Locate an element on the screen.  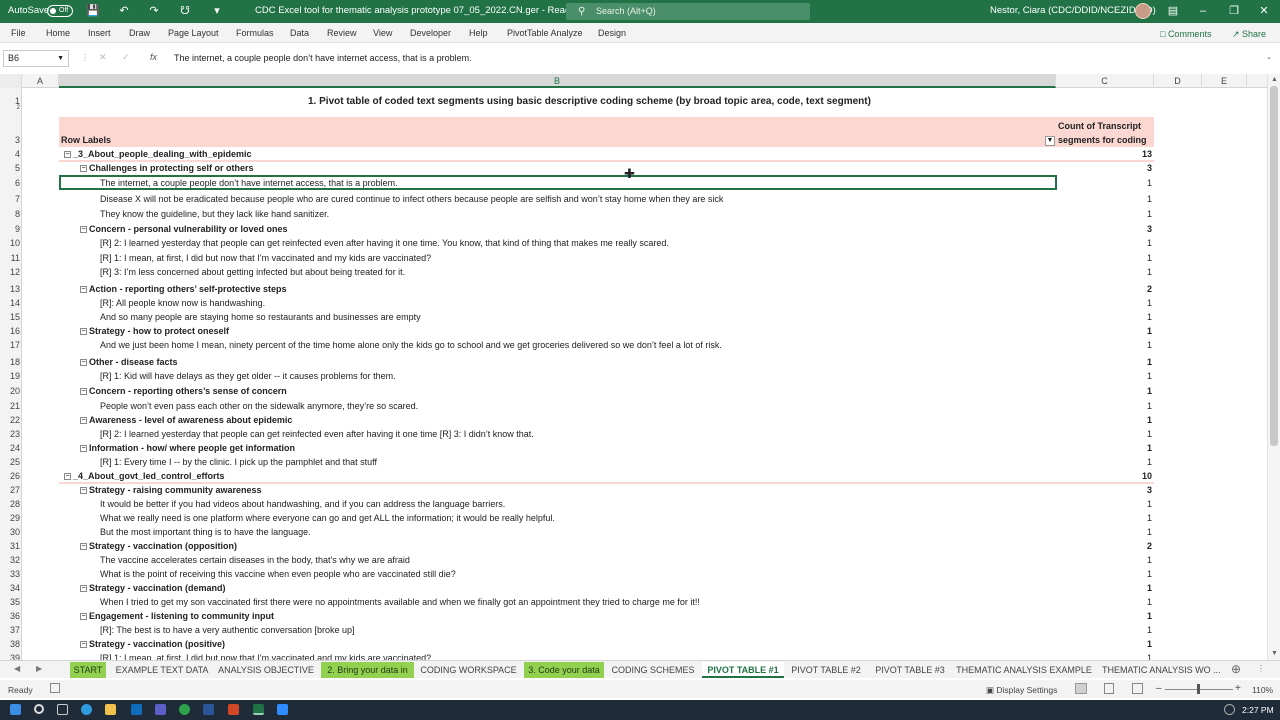
expand-formula-icon: ⌄ is located at coordinates (1269, 57).